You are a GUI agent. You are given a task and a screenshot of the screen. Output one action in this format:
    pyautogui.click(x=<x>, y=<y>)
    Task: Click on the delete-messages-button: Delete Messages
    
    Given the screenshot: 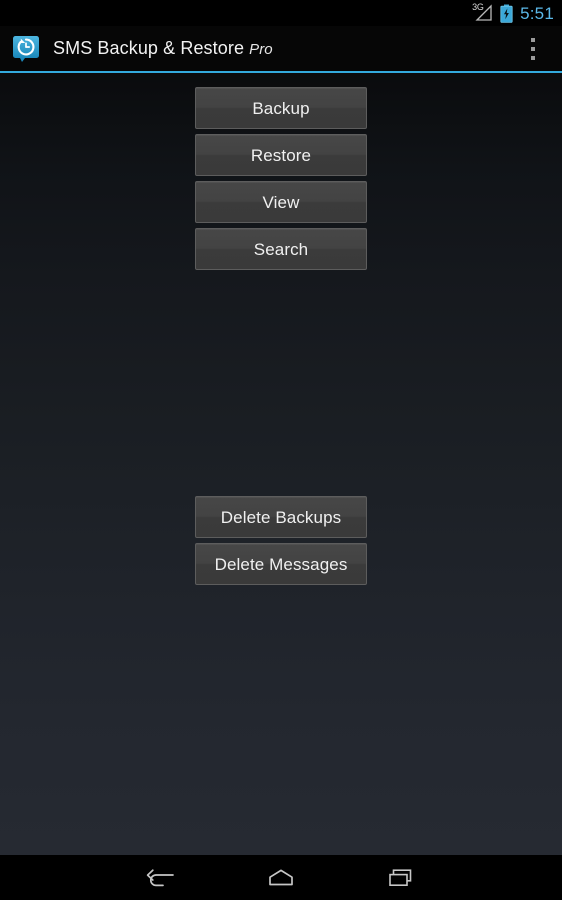 What is the action you would take?
    pyautogui.click(x=281, y=564)
    